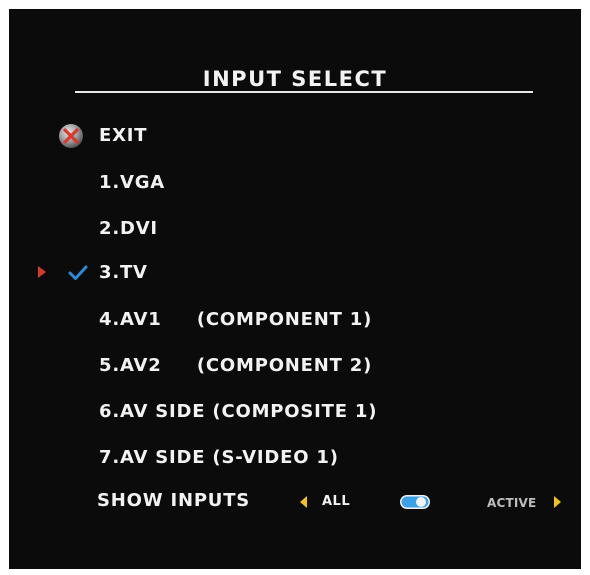  Describe the element at coordinates (78, 272) in the screenshot. I see `checkmark-icon` at that location.